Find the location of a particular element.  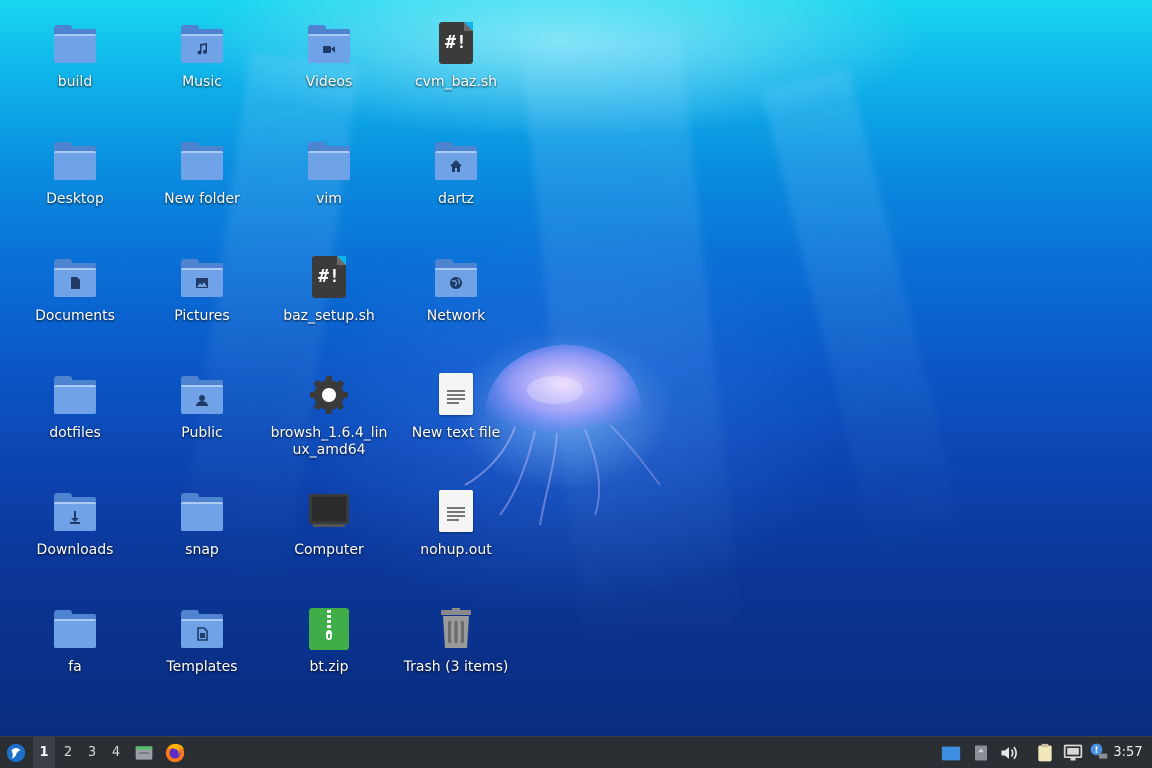

icon-label: bt.zip is located at coordinates (329, 667).